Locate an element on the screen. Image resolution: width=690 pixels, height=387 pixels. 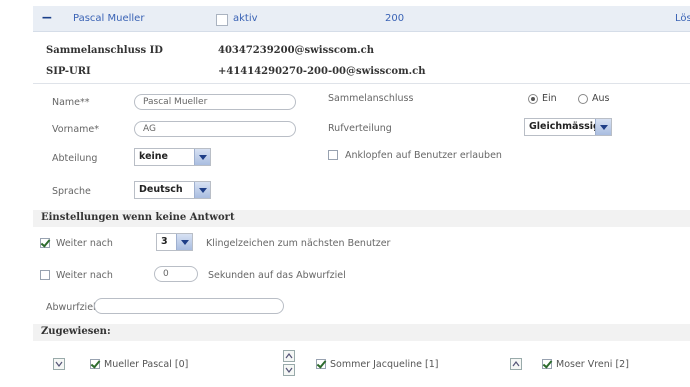
name-input: Pascal Mueller is located at coordinates (215, 102).